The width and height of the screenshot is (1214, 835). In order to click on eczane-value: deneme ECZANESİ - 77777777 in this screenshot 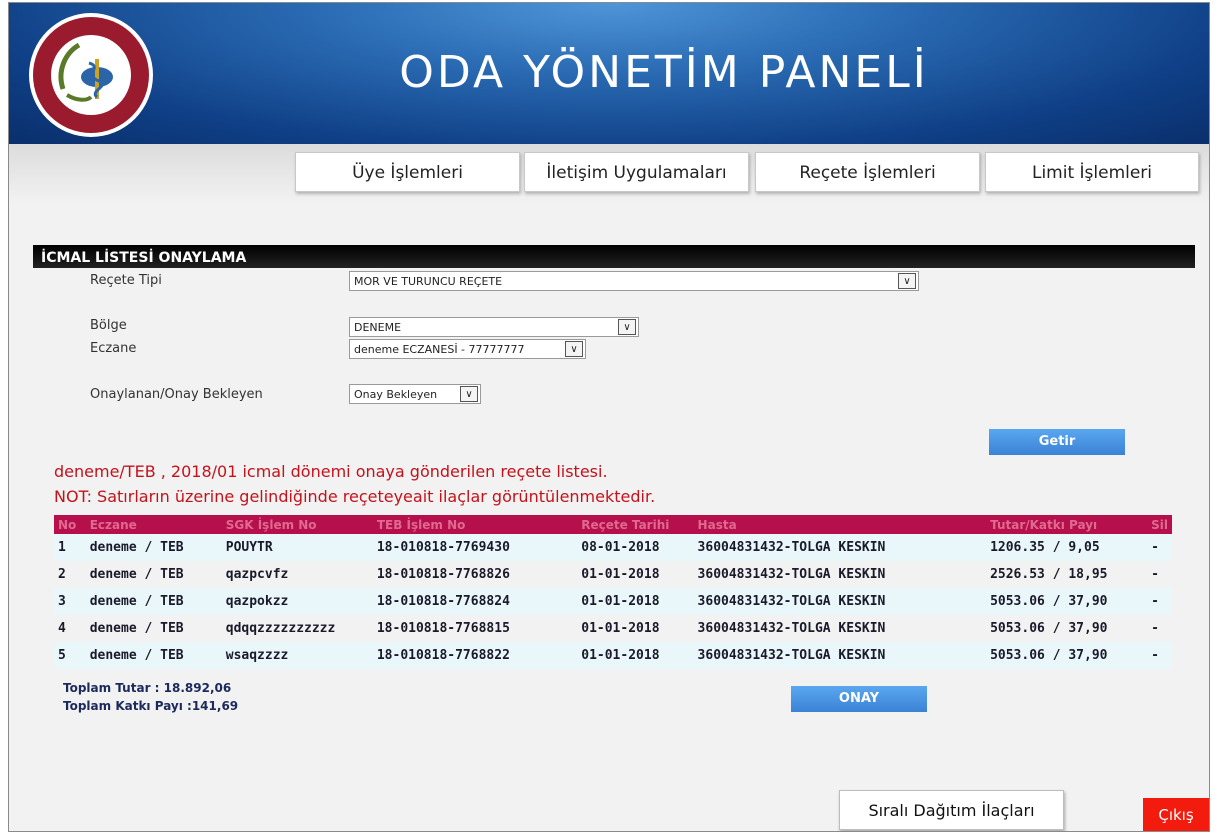, I will do `click(439, 349)`.